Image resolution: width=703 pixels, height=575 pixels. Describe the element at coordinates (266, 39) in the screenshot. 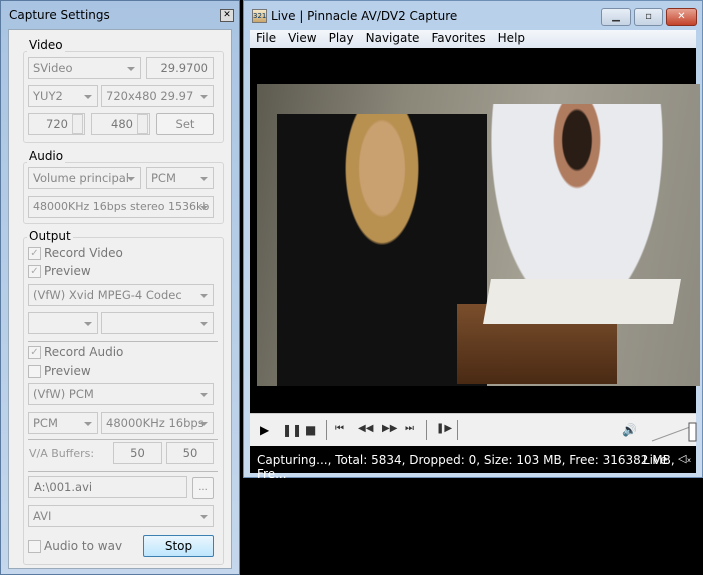

I see `menu-file: File` at that location.